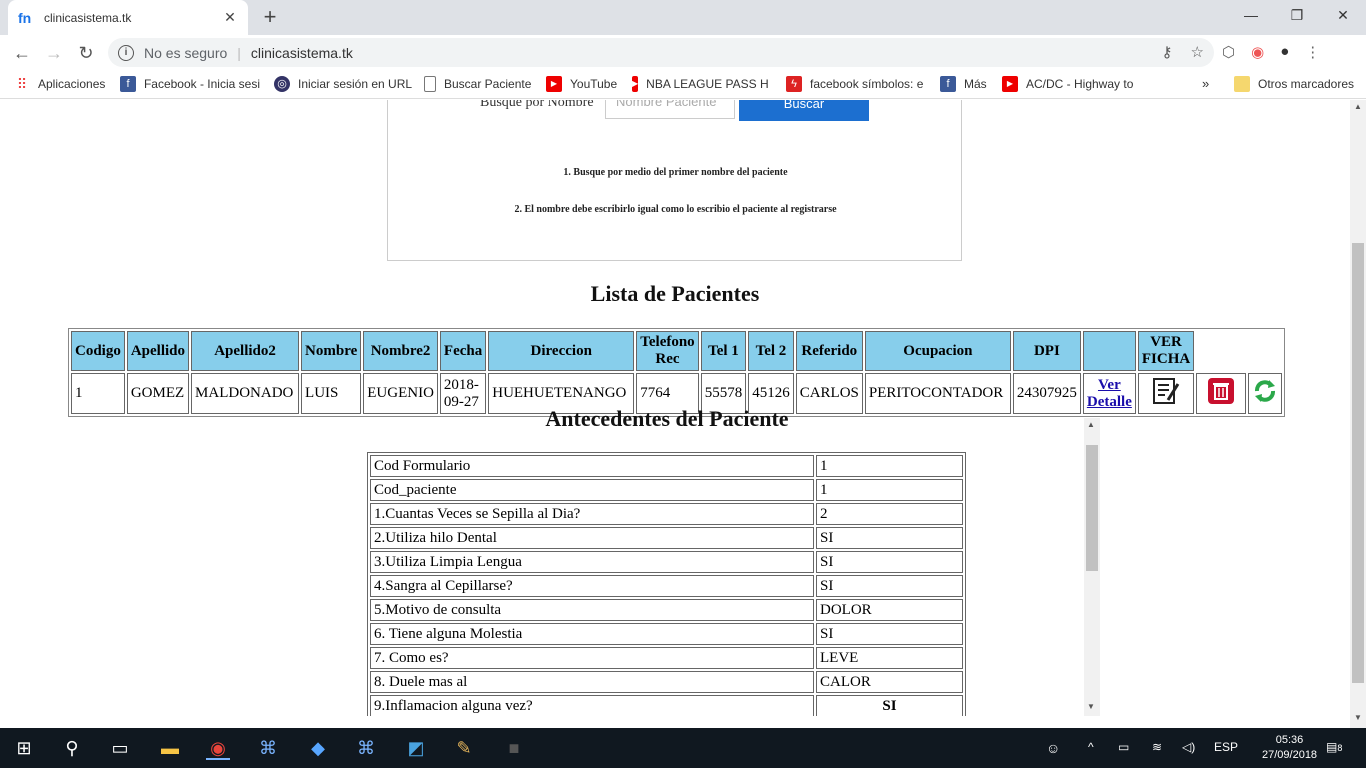 This screenshot has width=1366, height=768. I want to click on reload-button: ↻, so click(86, 53).